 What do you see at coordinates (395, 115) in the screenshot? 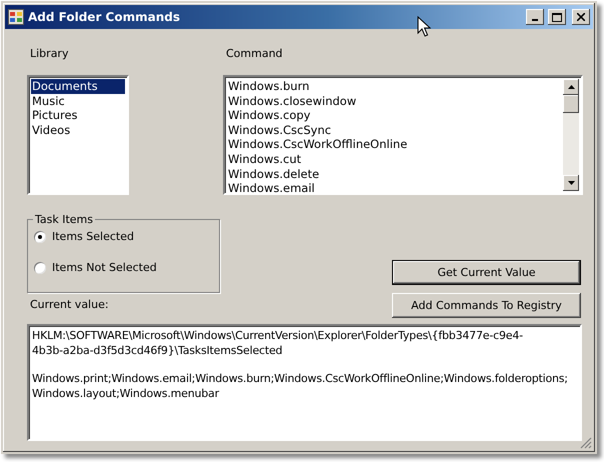
I see `command-item: Windows.copy` at bounding box center [395, 115].